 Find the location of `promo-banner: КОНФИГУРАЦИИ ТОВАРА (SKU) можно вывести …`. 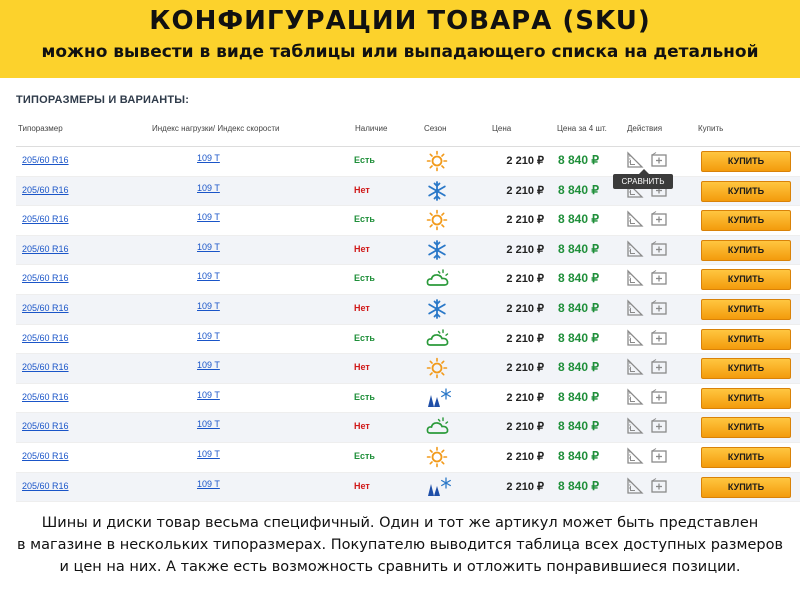

promo-banner: КОНФИГУРАЦИИ ТОВАРА (SKU) можно вывести … is located at coordinates (400, 39).